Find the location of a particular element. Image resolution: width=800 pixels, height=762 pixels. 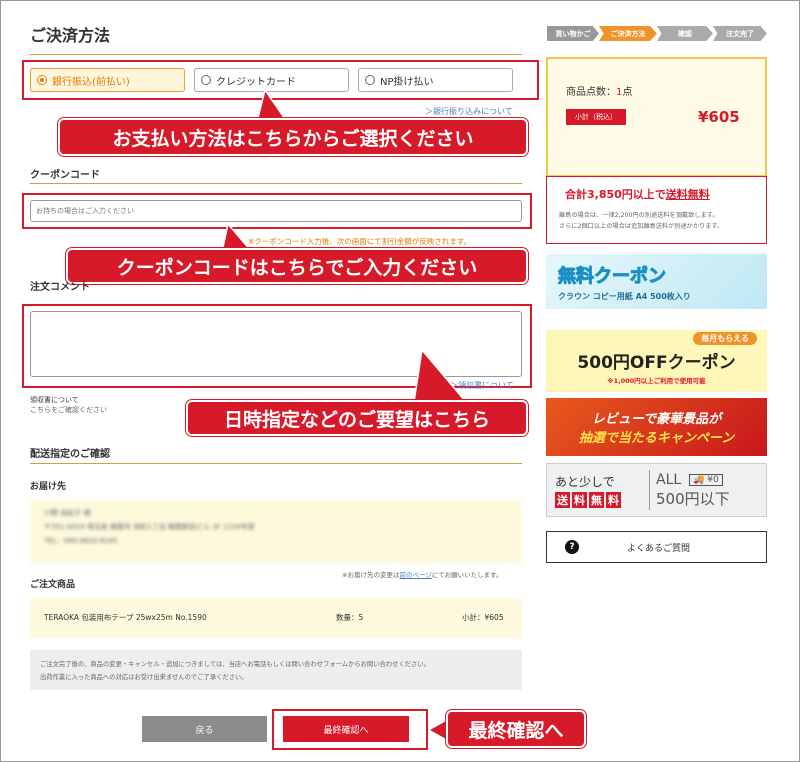

previous-page-link: 前のページ is located at coordinates (415, 575).